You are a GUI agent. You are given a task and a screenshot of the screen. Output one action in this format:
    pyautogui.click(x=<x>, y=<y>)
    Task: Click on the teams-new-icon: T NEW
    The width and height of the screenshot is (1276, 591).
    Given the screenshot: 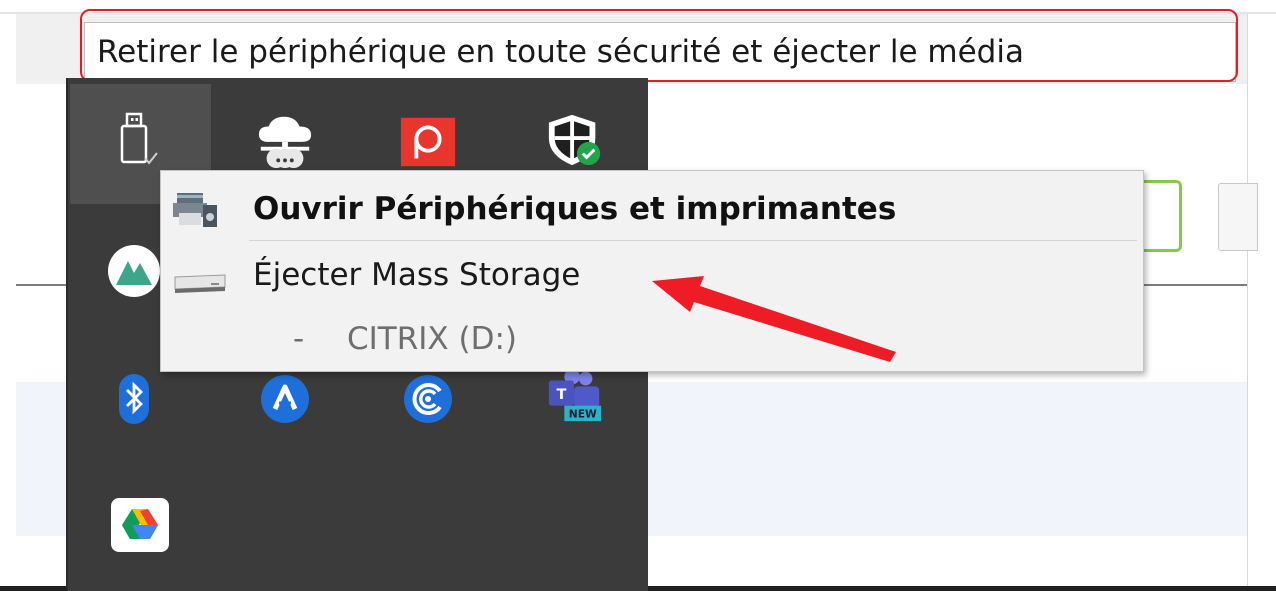 What is the action you would take?
    pyautogui.click(x=575, y=396)
    